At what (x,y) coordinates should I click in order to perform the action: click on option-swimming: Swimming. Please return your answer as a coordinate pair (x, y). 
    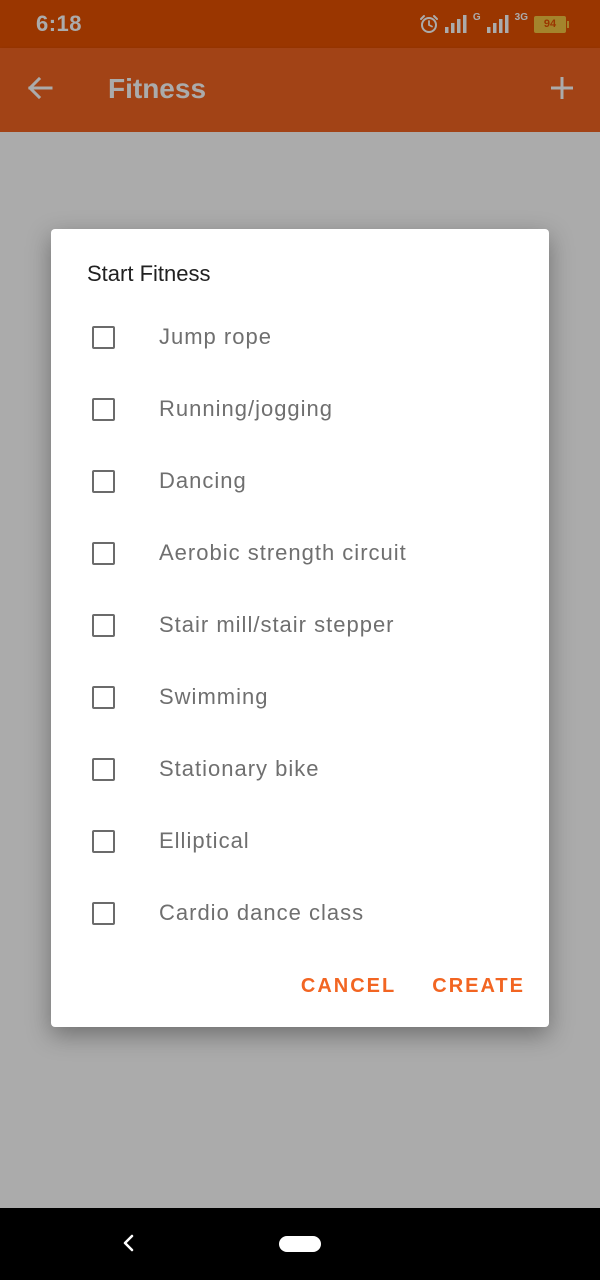
    Looking at the image, I should click on (300, 697).